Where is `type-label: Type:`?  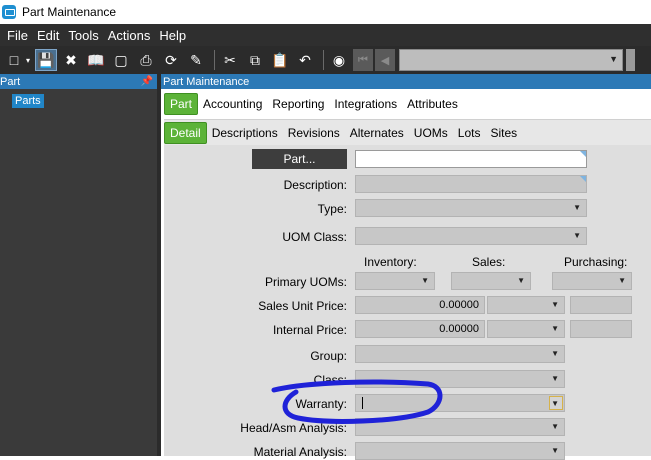
type-label: Type: is located at coordinates (332, 209).